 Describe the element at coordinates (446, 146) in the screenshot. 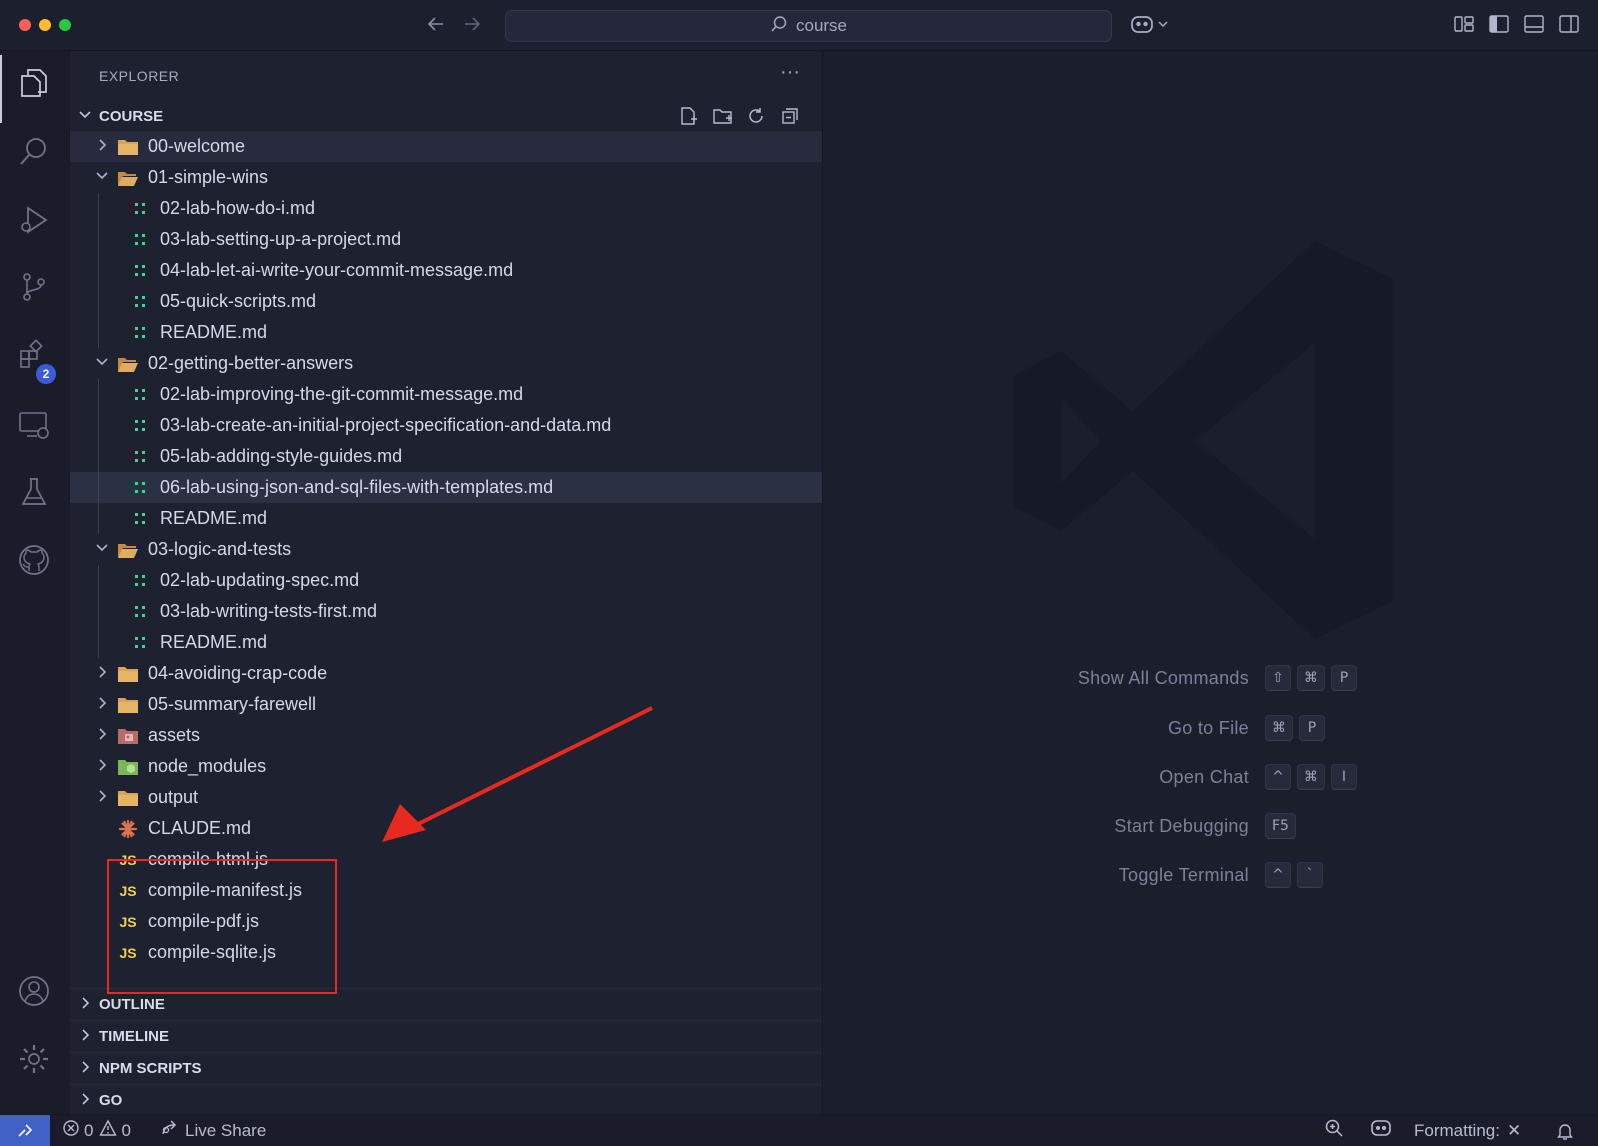

I see `folder-item: 00-welcome` at that location.